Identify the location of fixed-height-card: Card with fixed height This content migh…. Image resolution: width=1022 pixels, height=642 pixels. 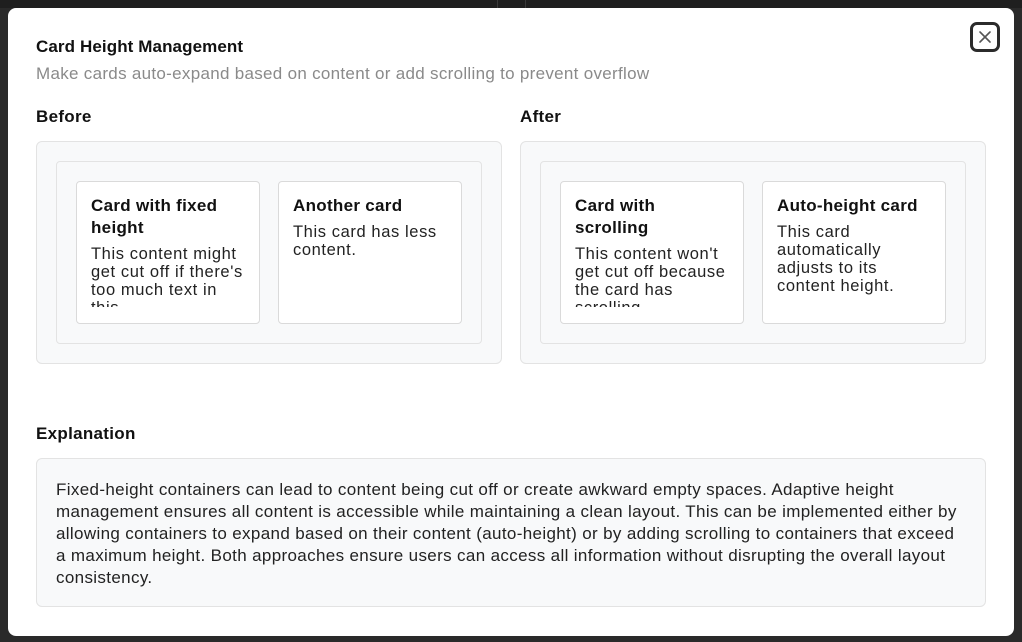
(168, 252).